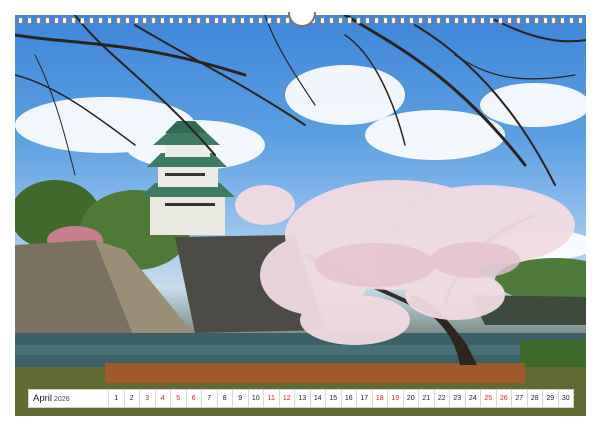  Describe the element at coordinates (193, 398) in the screenshot. I see `calendar-day: 6` at that location.